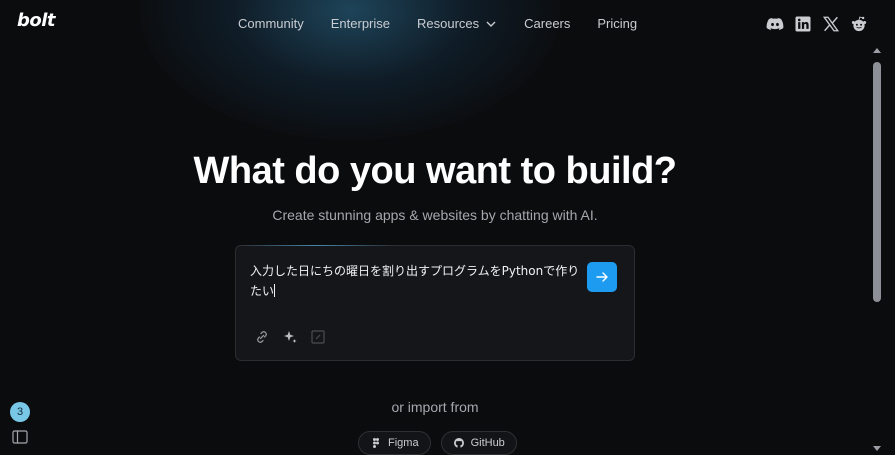 This screenshot has width=895, height=455. I want to click on sparkles-icon, so click(290, 337).